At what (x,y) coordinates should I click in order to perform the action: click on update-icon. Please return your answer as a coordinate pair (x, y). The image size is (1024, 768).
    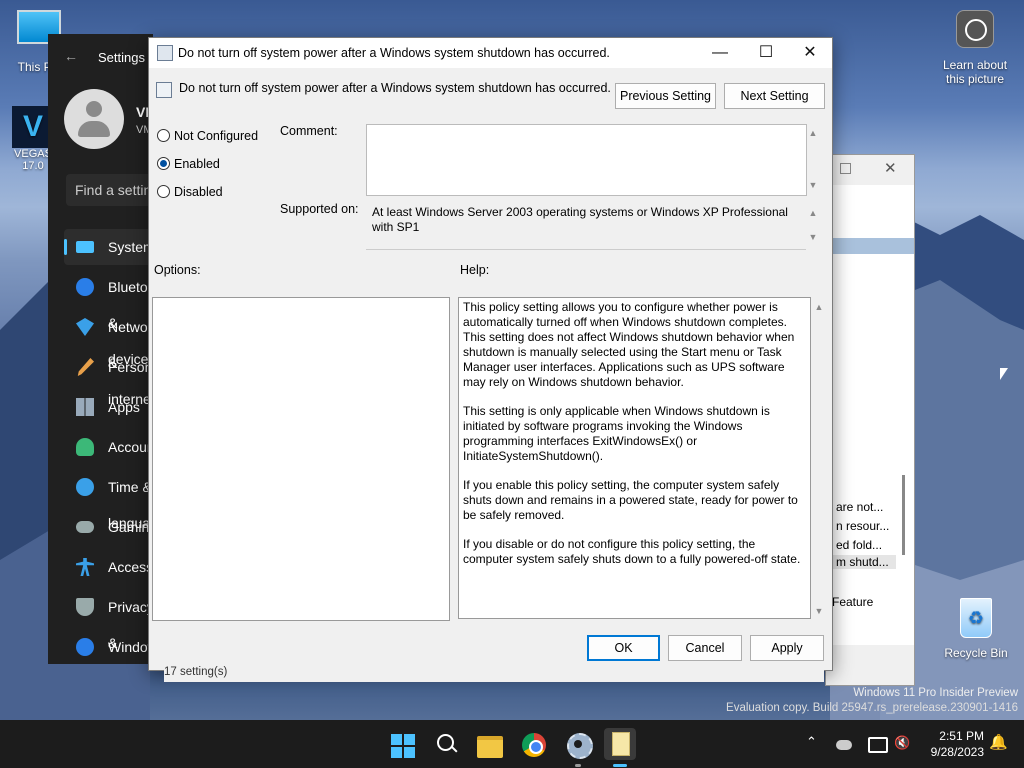
    Looking at the image, I should click on (85, 647).